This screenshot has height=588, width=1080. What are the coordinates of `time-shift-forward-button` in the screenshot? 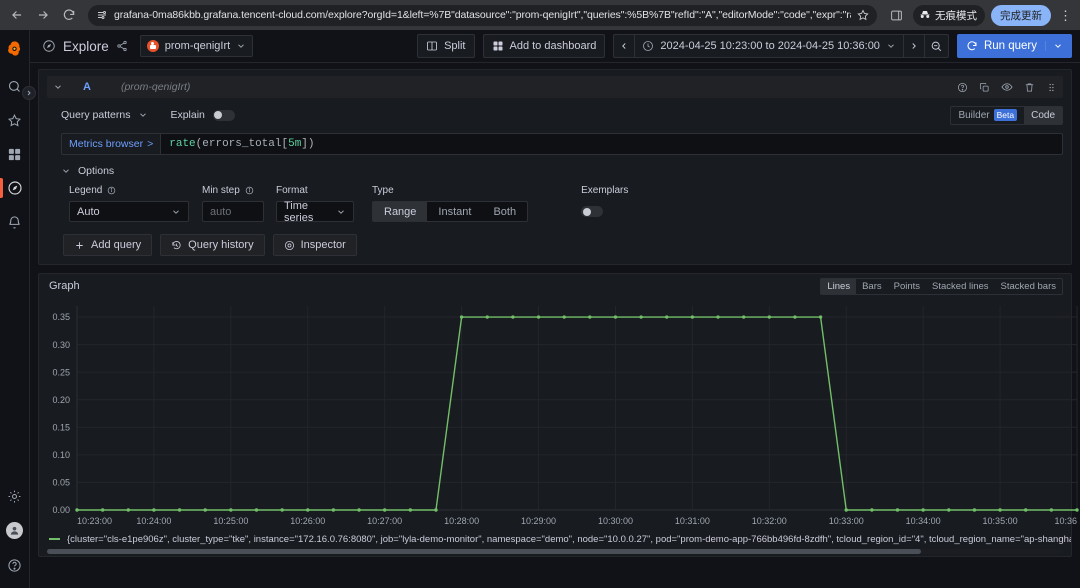 It's located at (914, 46).